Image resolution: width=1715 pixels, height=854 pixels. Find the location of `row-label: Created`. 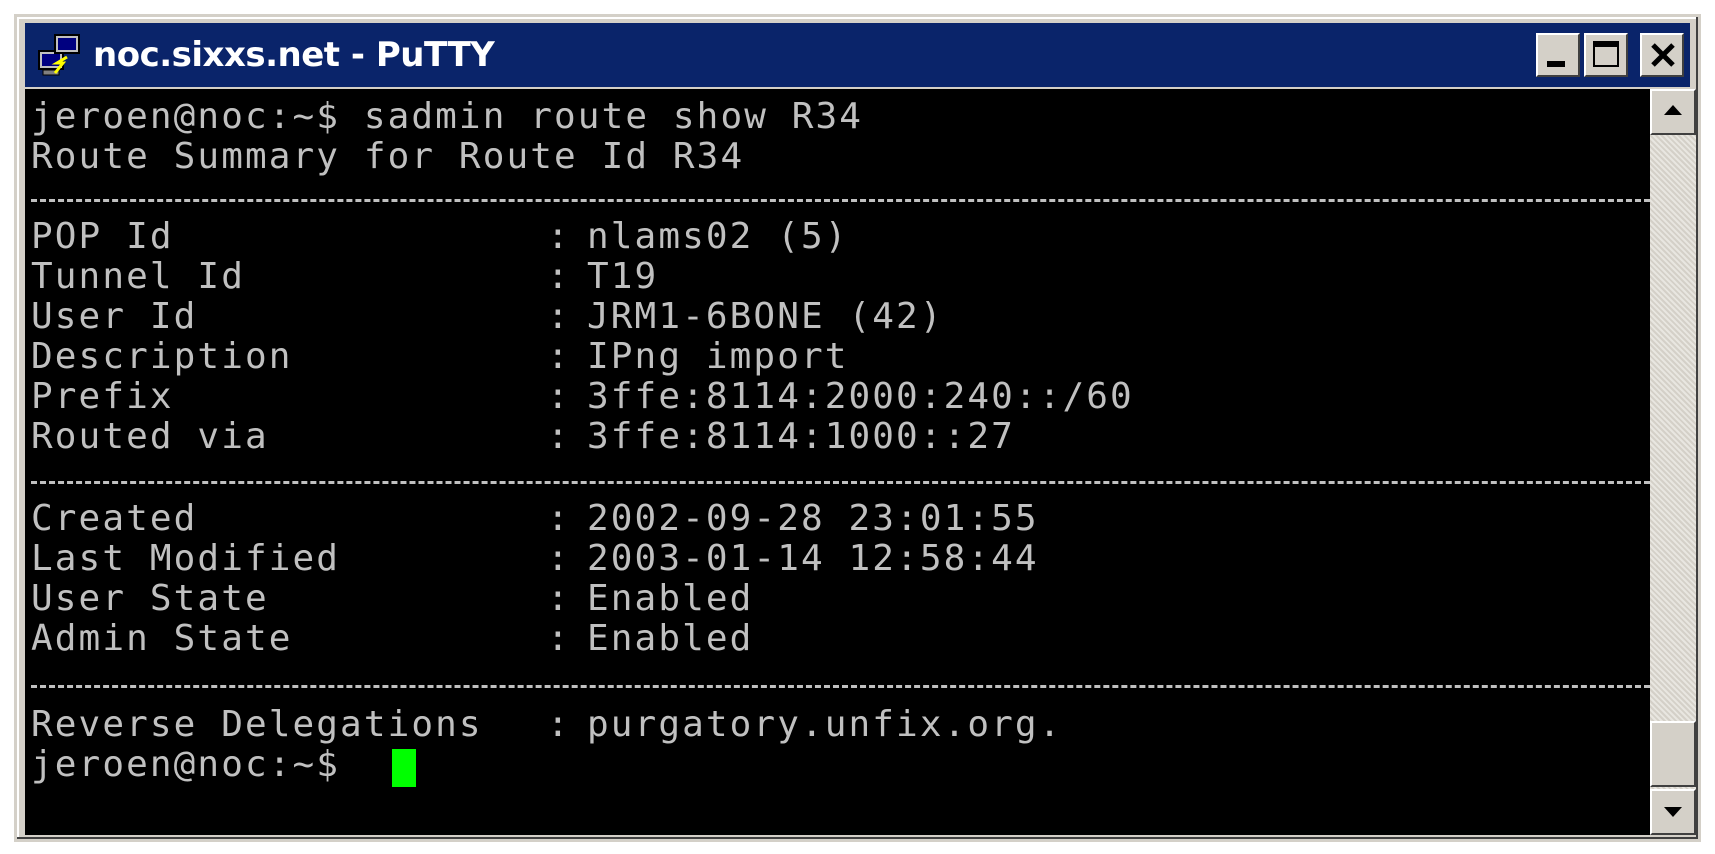

row-label: Created is located at coordinates (114, 518).